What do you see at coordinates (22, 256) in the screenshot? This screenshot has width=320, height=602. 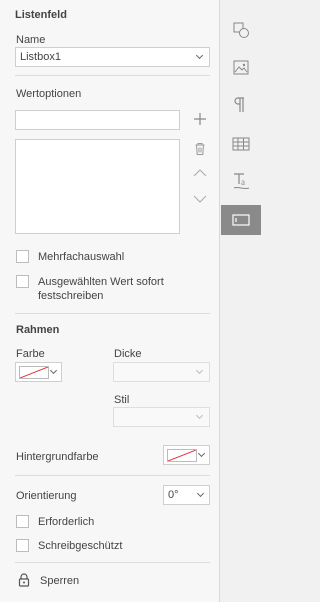 I see `multi-select-checkbox` at bounding box center [22, 256].